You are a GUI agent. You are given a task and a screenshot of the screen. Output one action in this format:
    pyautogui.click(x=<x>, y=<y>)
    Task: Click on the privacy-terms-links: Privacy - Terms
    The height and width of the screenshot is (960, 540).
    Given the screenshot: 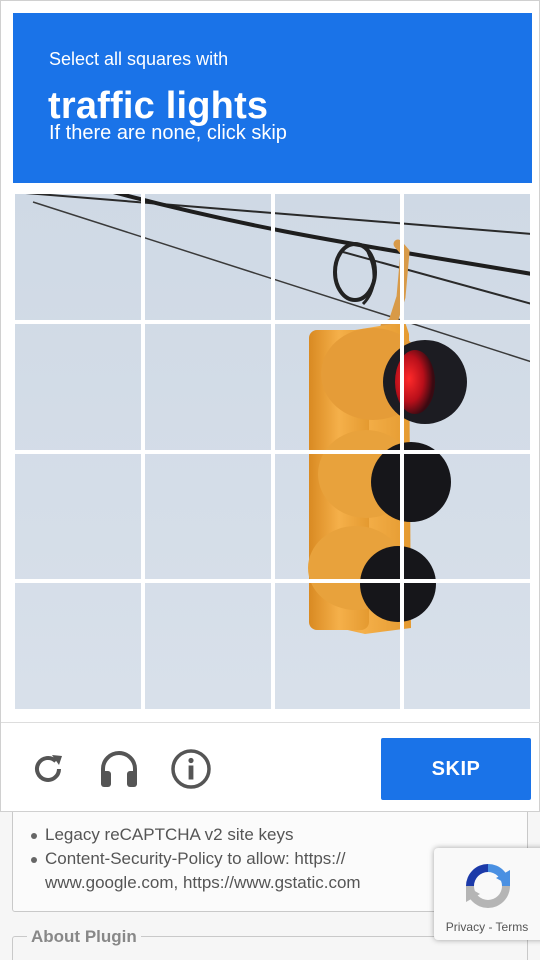 What is the action you would take?
    pyautogui.click(x=487, y=927)
    